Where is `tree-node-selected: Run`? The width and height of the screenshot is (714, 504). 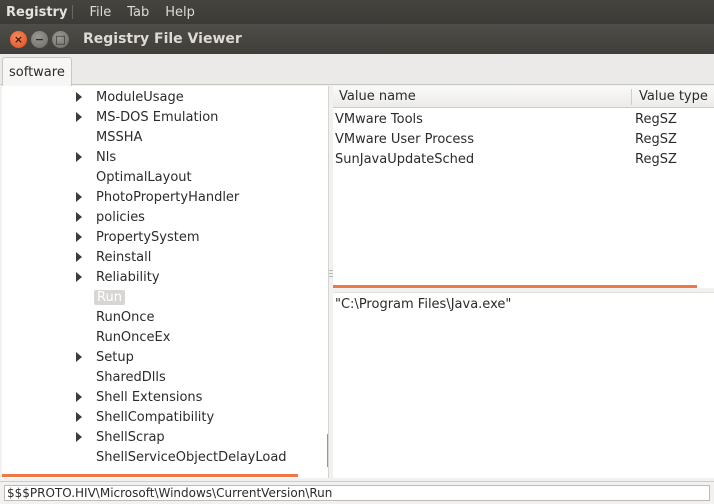
tree-node-selected: Run is located at coordinates (165, 297).